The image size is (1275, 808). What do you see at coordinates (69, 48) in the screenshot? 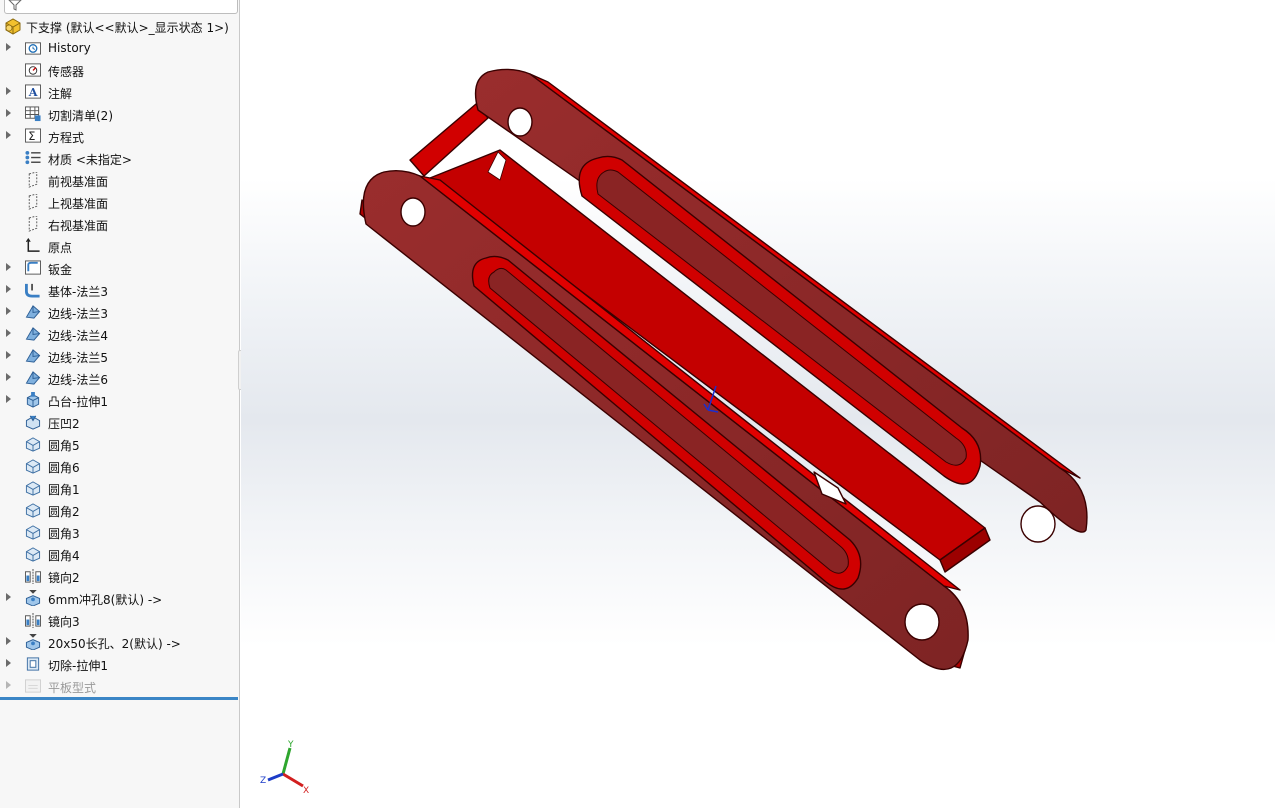
I see `tree-item-label: History` at bounding box center [69, 48].